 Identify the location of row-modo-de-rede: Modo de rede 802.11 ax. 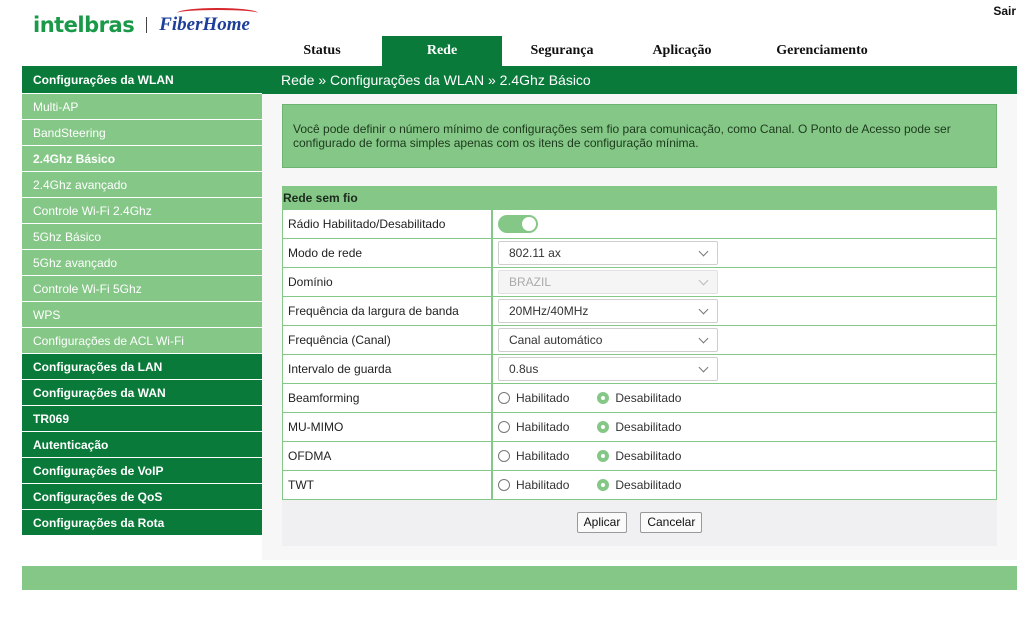
(639, 253).